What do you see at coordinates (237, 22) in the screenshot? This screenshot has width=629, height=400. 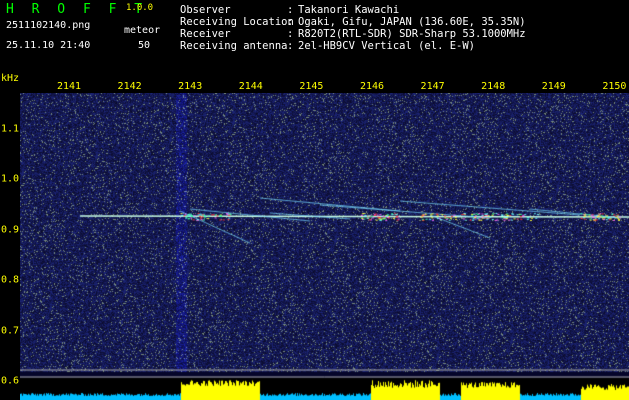 I see `info-label: Receiving Location` at bounding box center [237, 22].